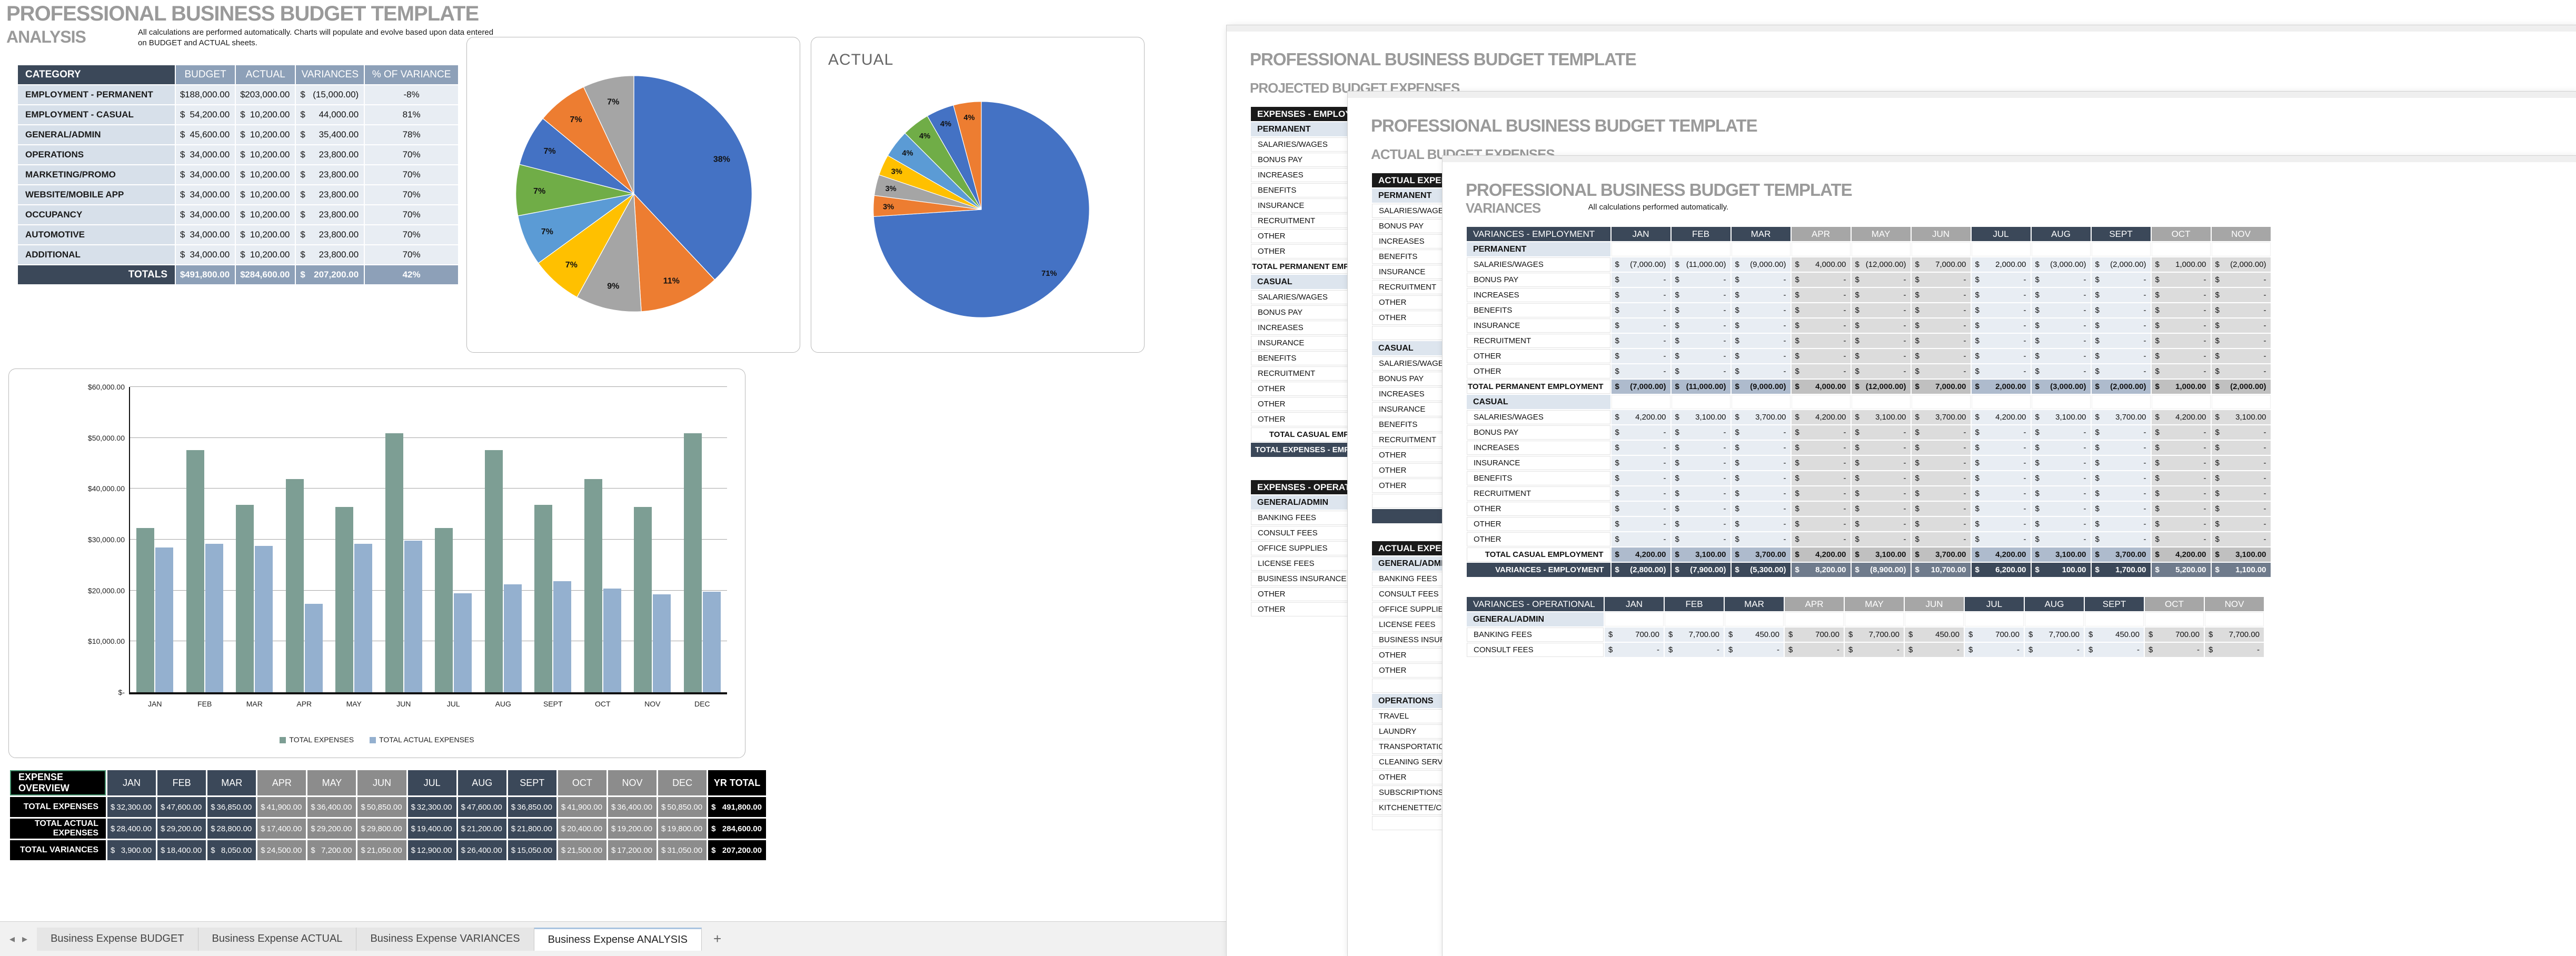  I want to click on data-cell: $ (9,000.00), so click(1761, 264).